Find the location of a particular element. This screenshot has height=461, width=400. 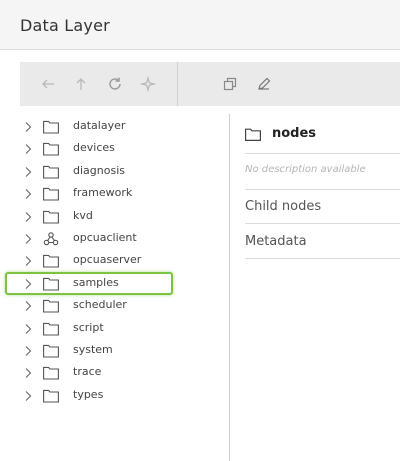

refresh-icon is located at coordinates (115, 84).